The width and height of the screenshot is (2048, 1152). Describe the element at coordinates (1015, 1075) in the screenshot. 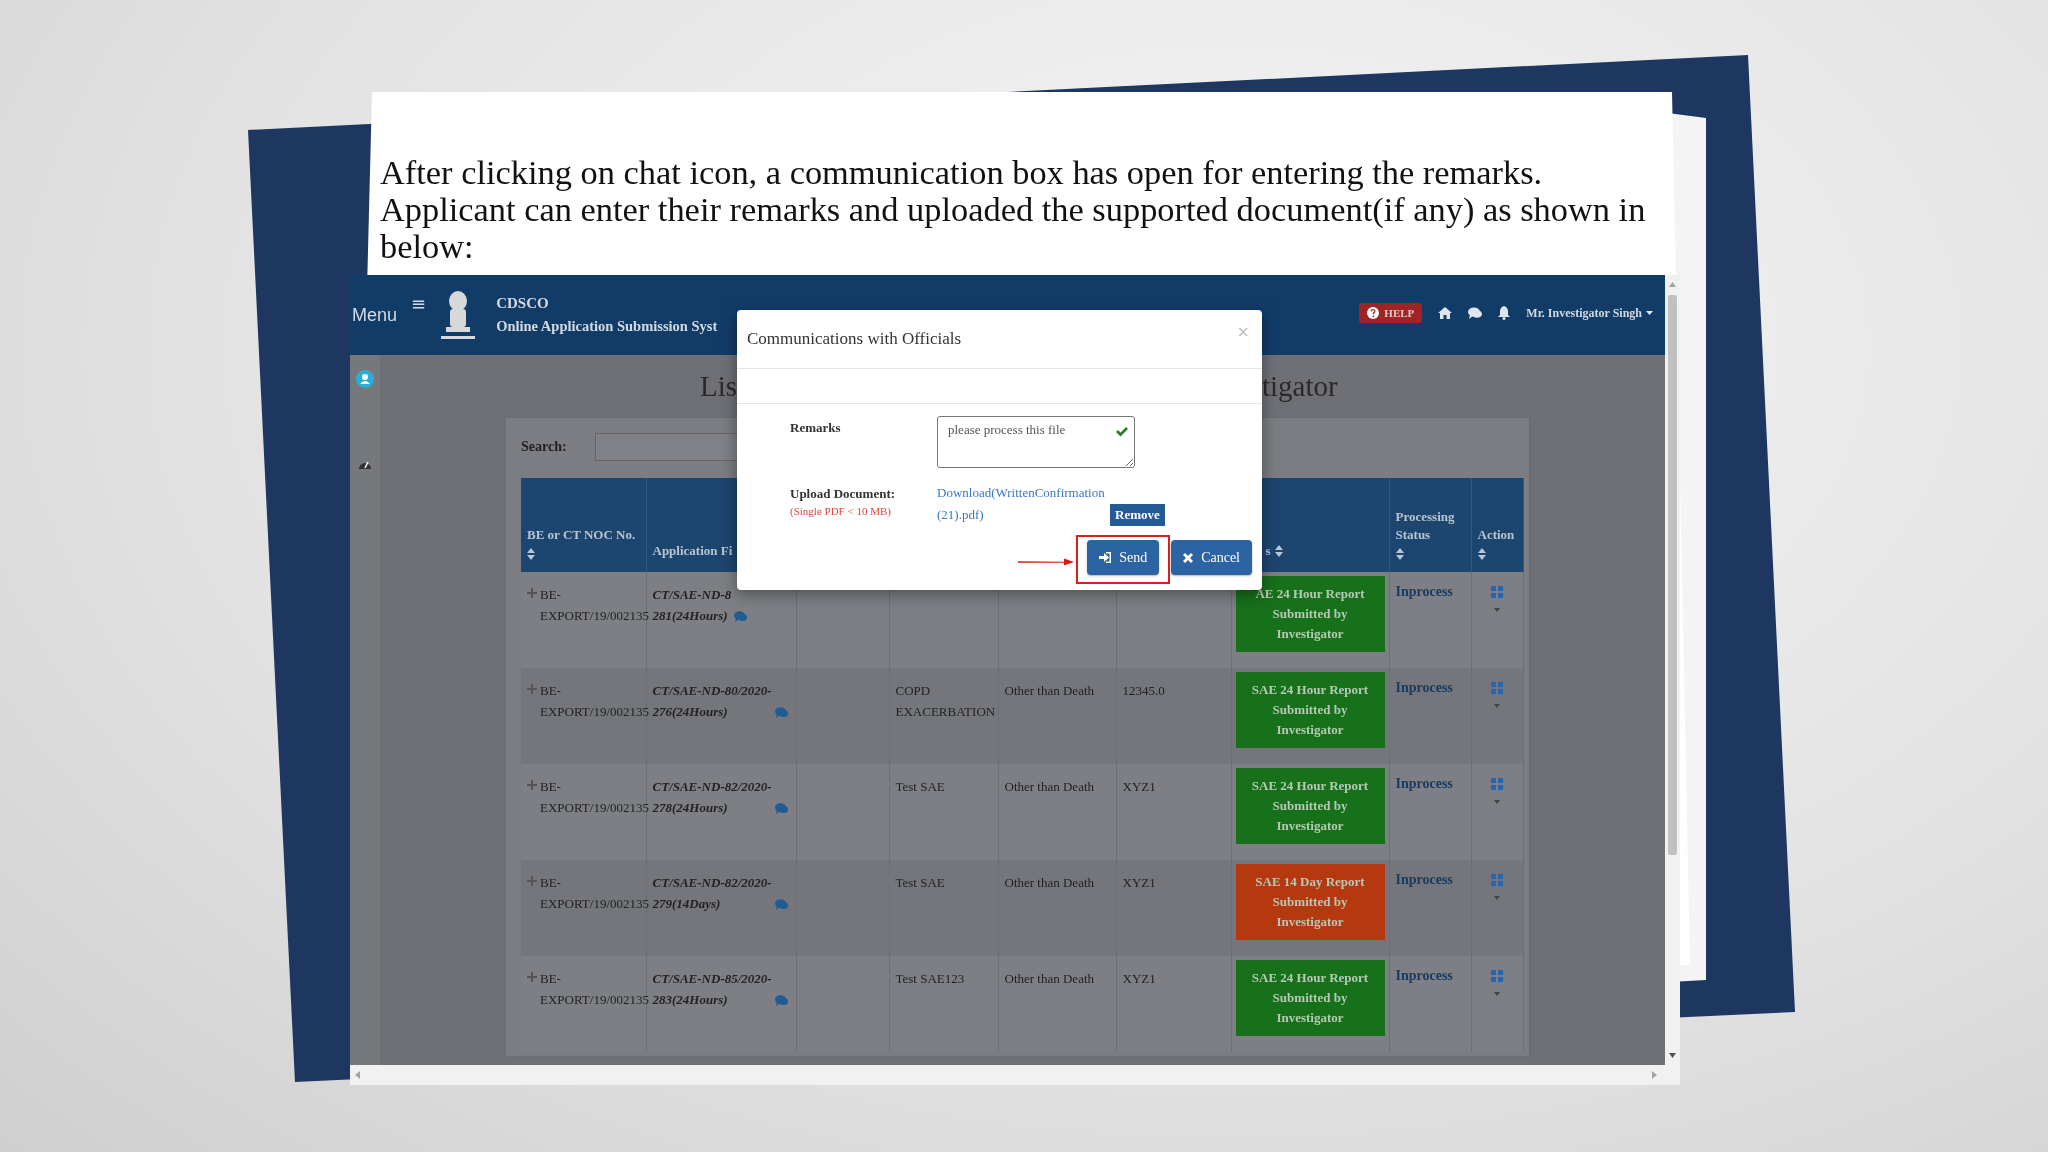

I see `horizontal-scrollbar` at that location.